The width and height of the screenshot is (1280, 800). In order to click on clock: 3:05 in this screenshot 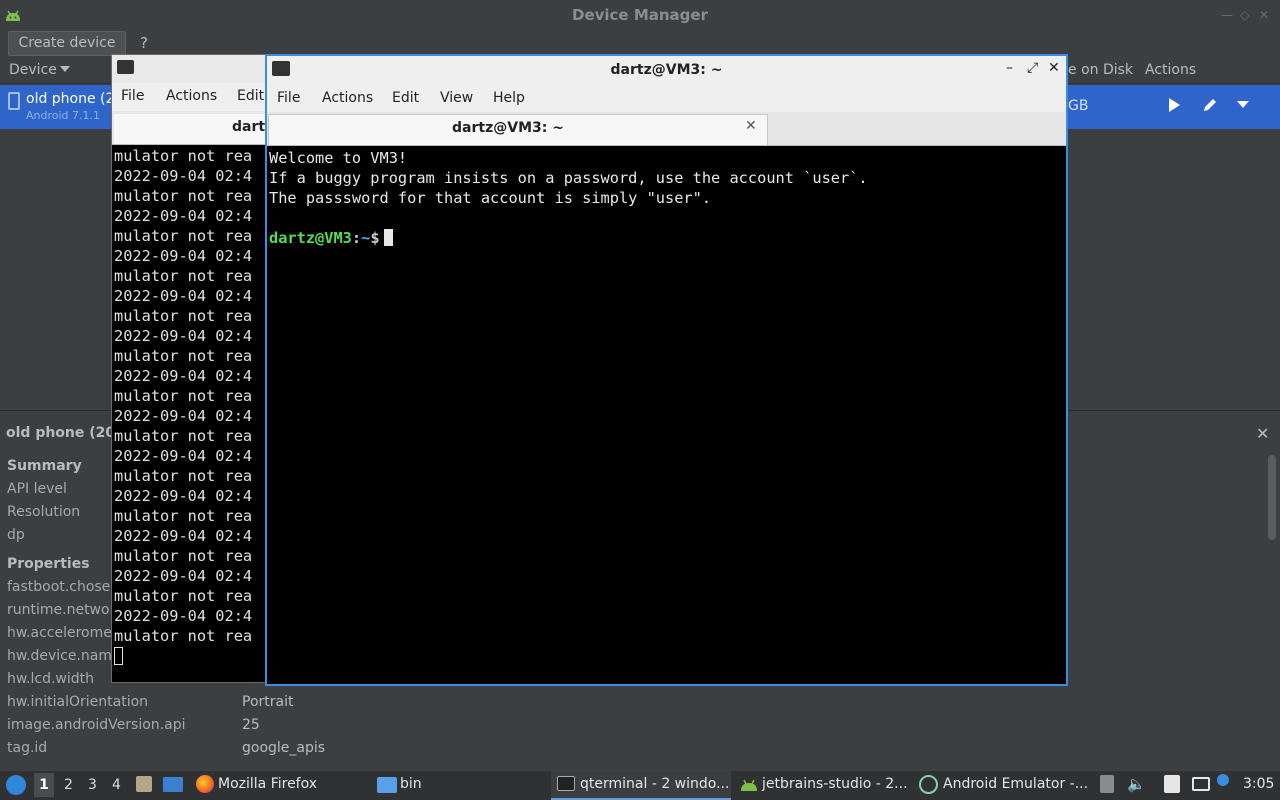, I will do `click(1258, 784)`.